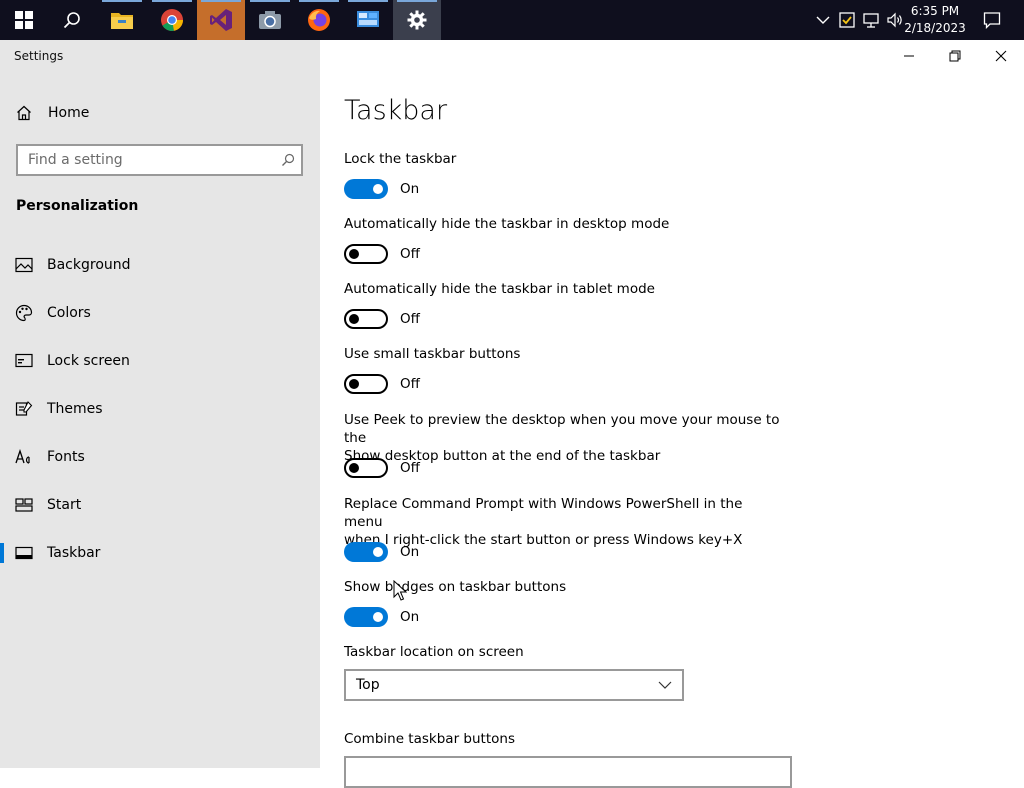 The width and height of the screenshot is (1024, 788). I want to click on sidebar-item-themes: Themes, so click(160, 409).